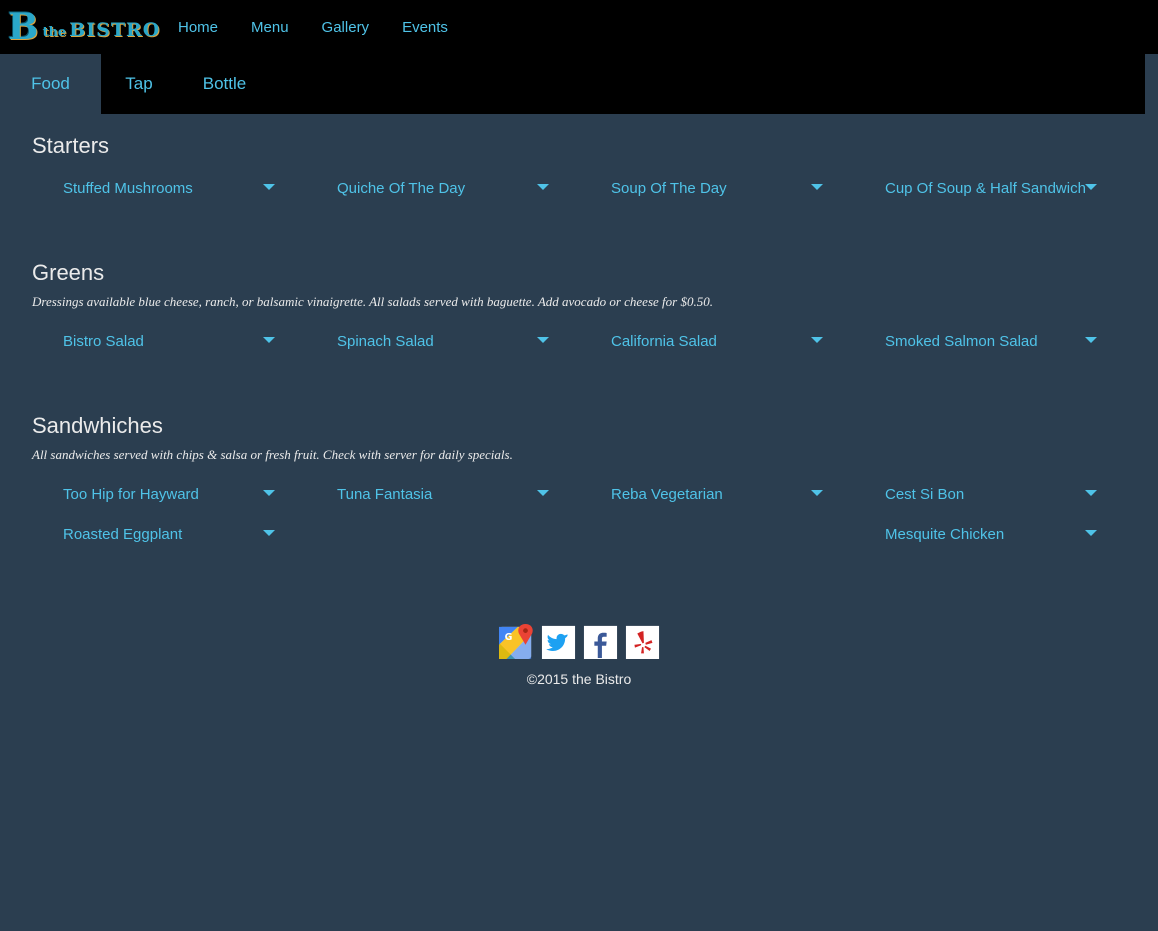  Describe the element at coordinates (985, 188) in the screenshot. I see `item-label: Cup Of Soup & Half Sandwich` at that location.